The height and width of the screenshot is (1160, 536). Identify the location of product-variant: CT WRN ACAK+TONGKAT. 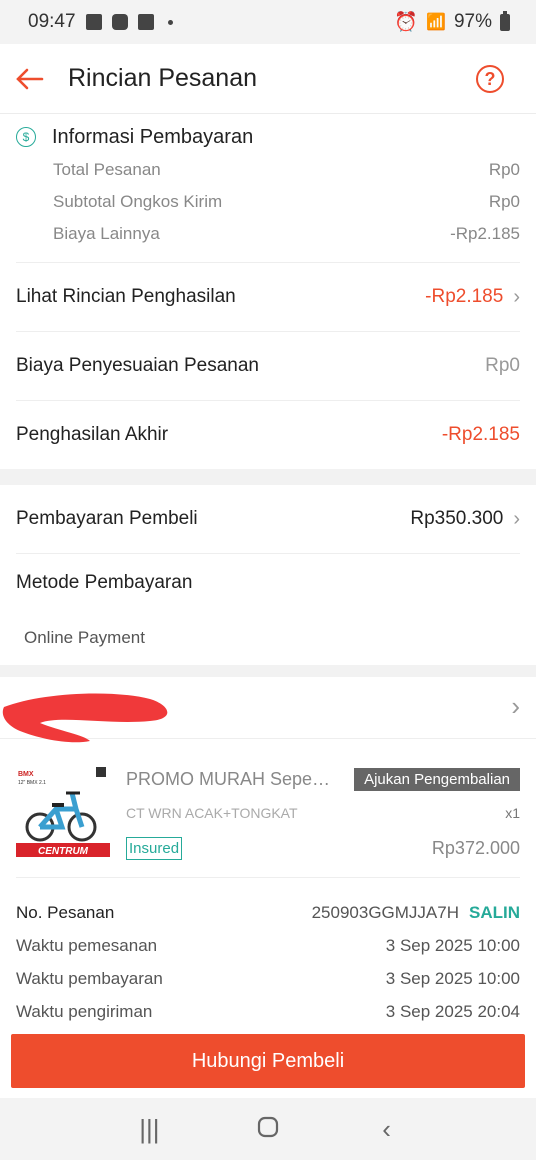
(212, 813).